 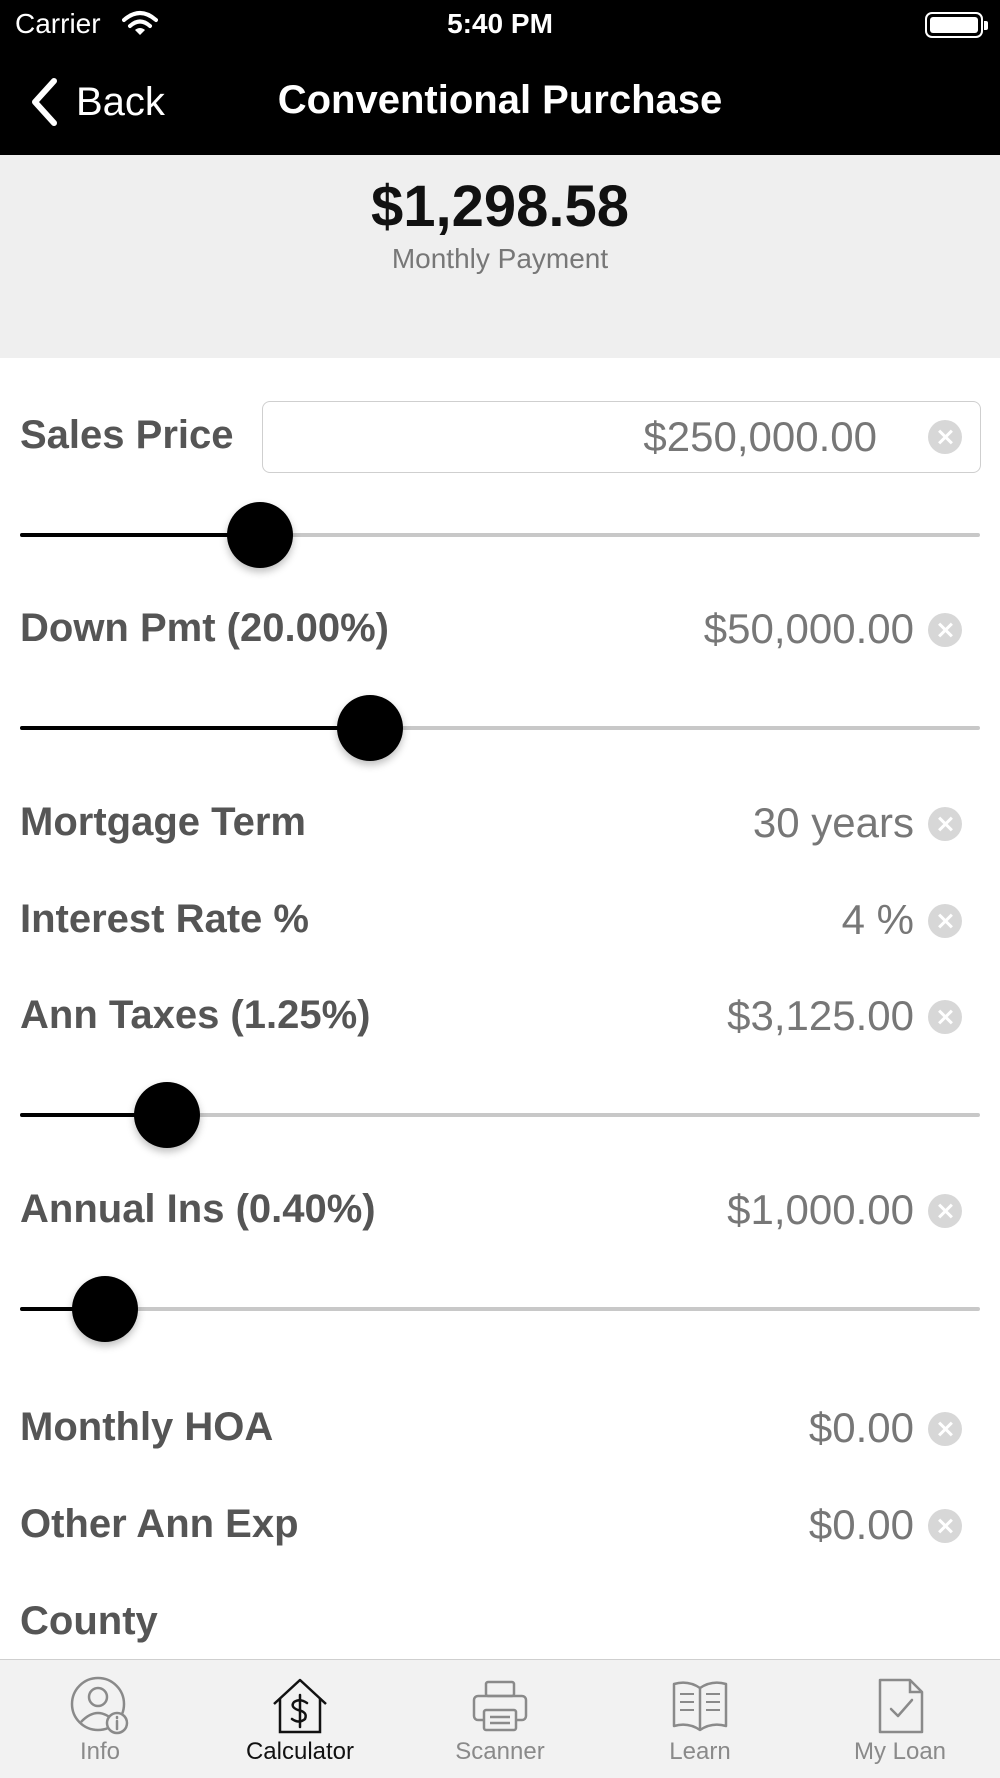 I want to click on tab-my-loan: My Loan, so click(x=900, y=1719).